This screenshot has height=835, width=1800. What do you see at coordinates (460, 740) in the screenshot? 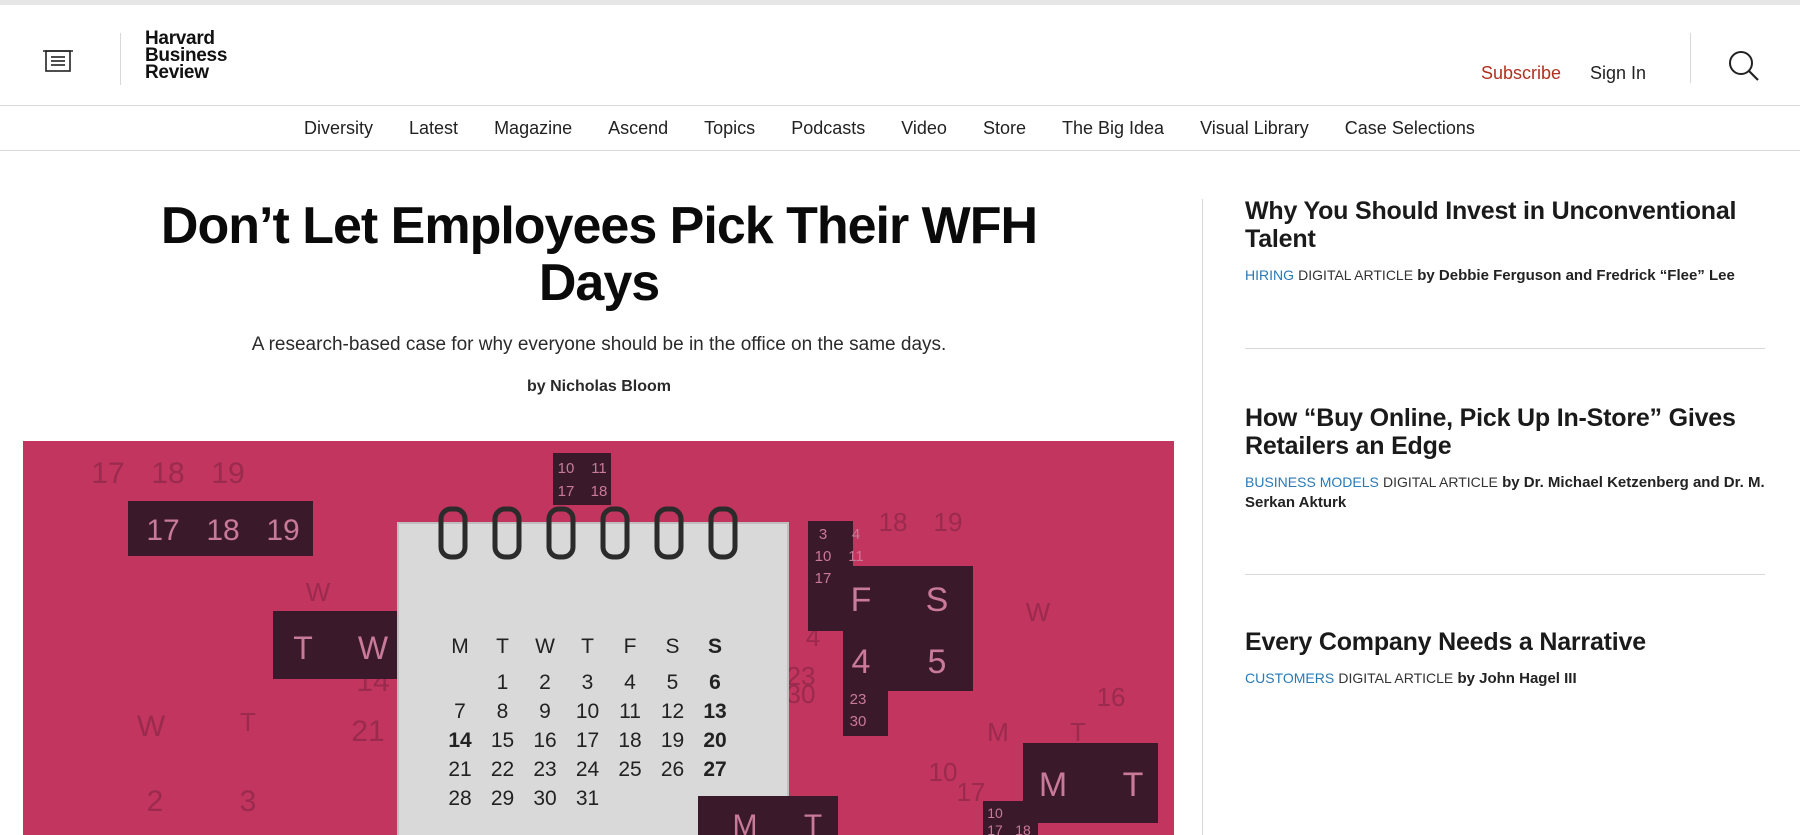
I see `calendar-date: 14` at bounding box center [460, 740].